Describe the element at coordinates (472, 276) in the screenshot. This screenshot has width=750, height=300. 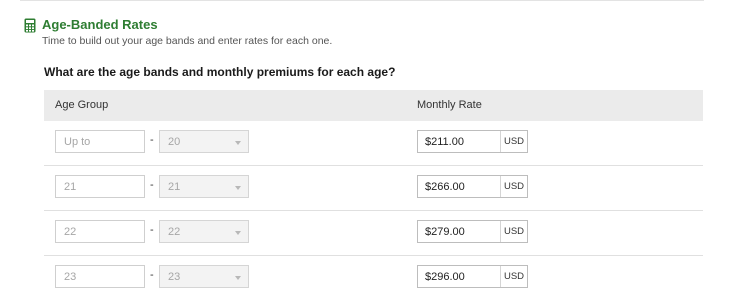
I see `monthly-rate-field: $296.00 USD` at that location.